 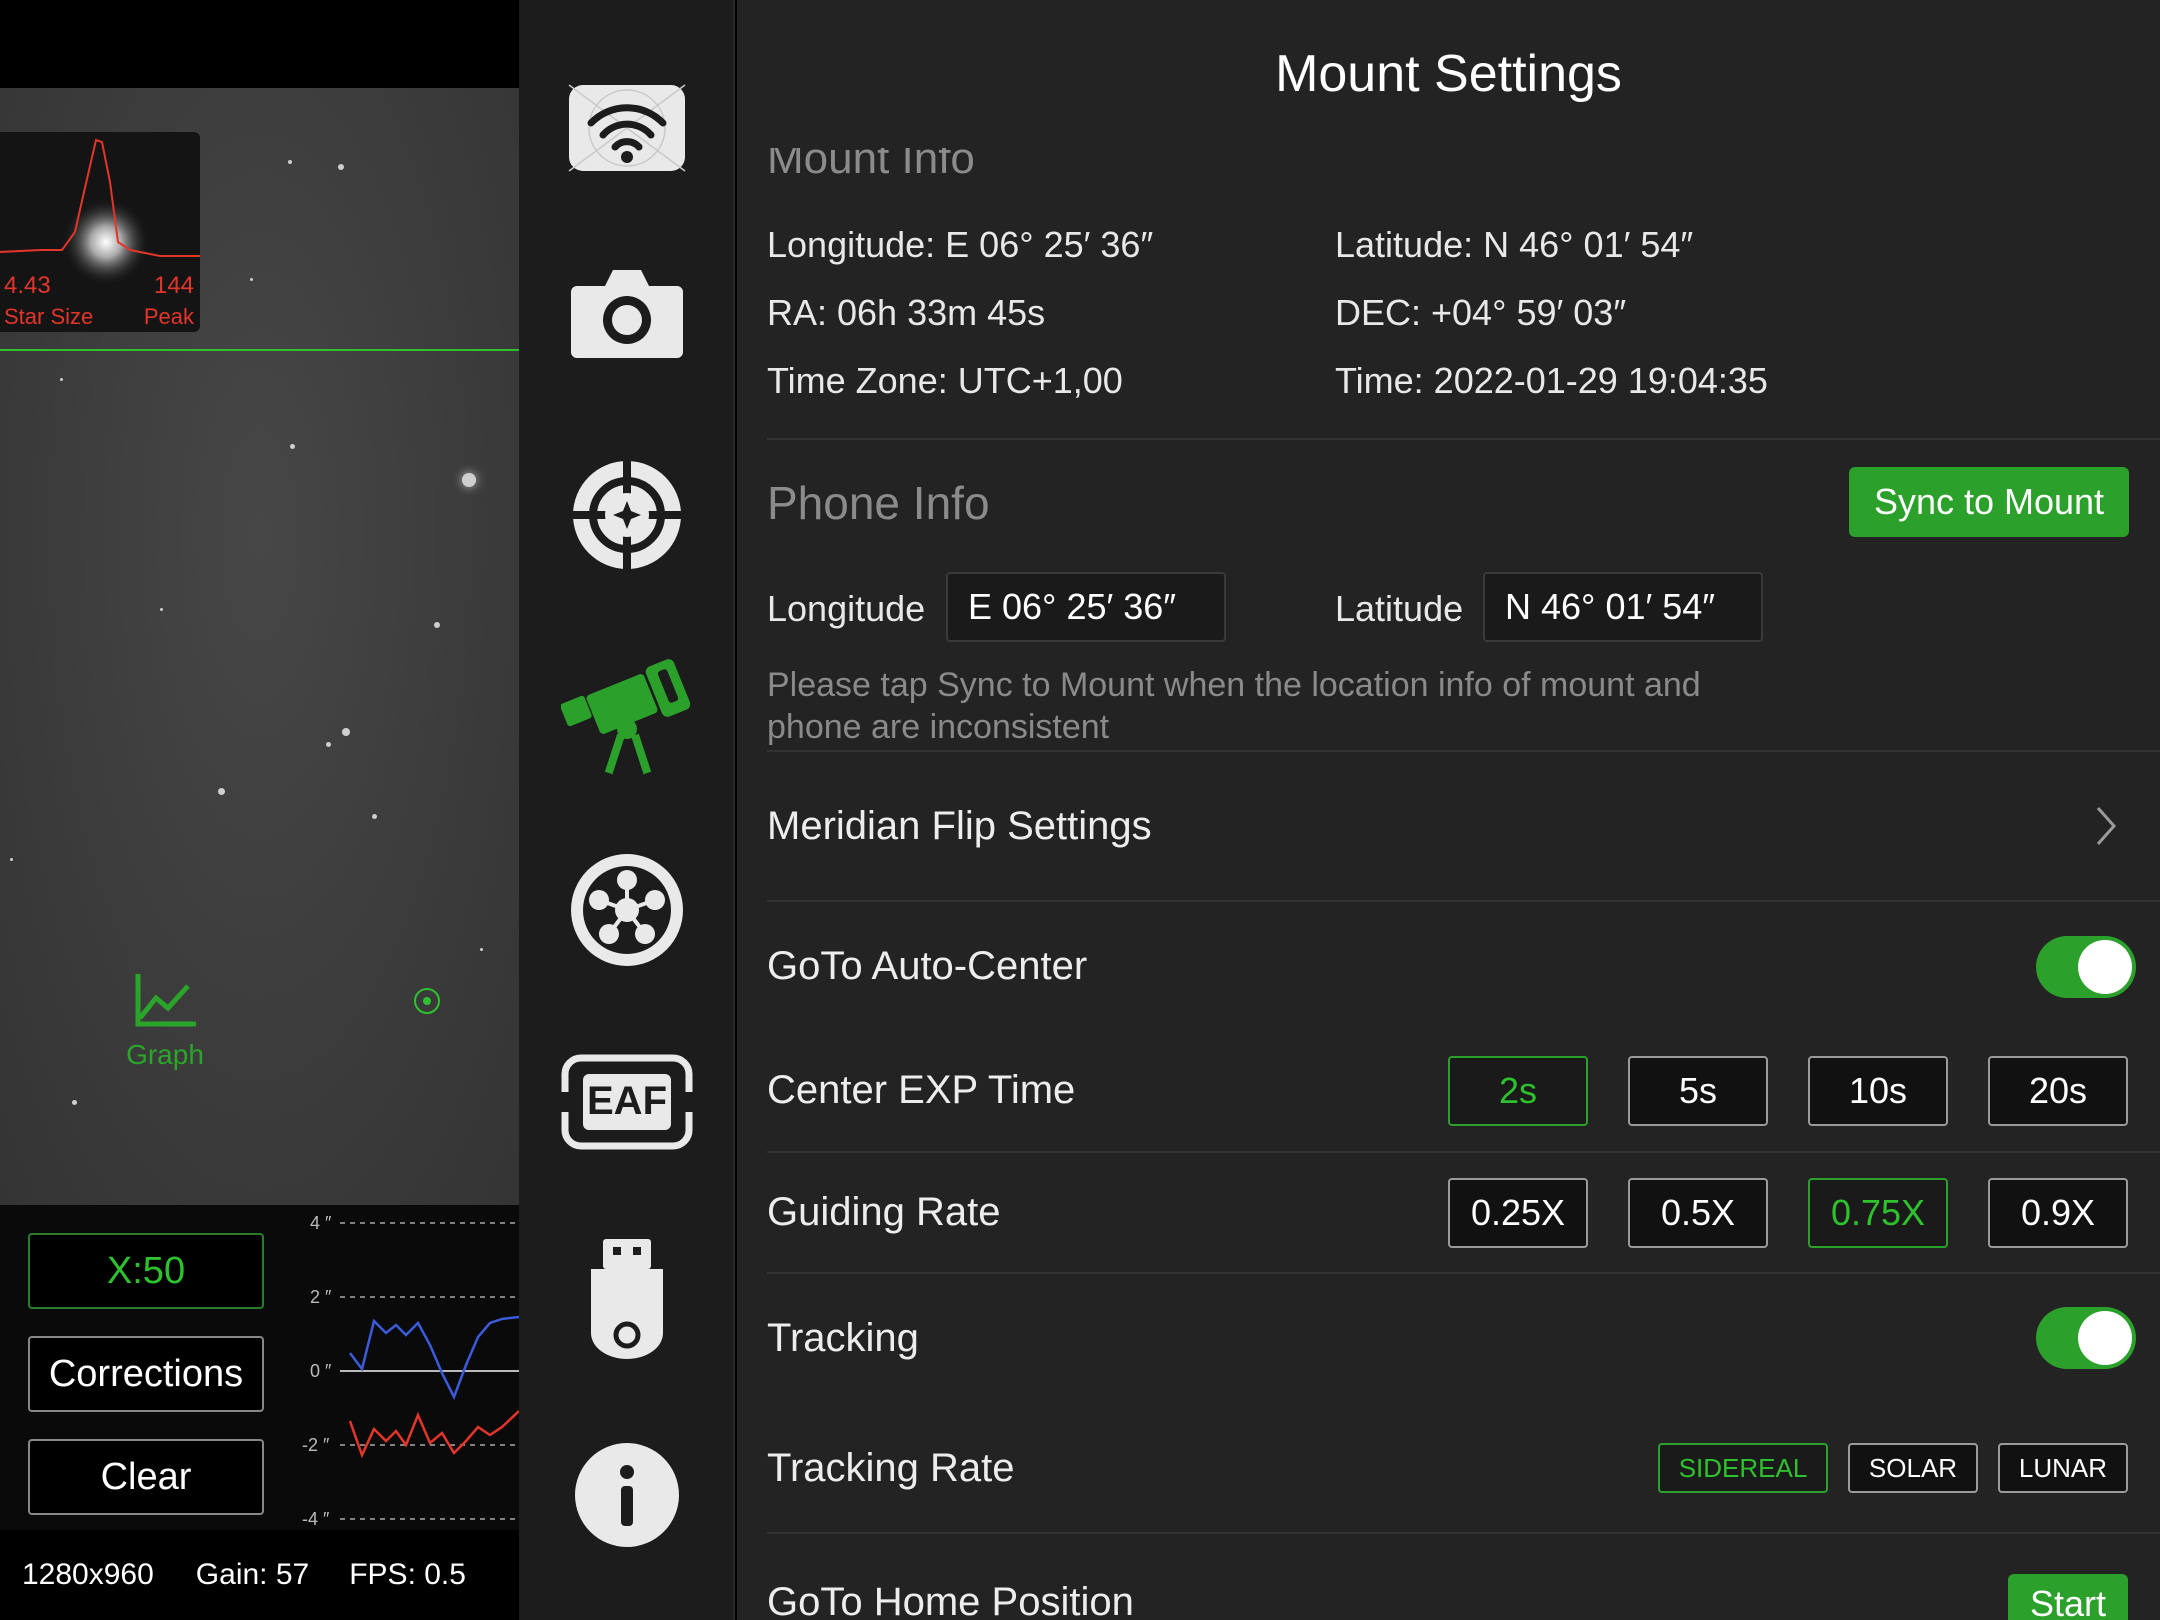 What do you see at coordinates (1448, 826) in the screenshot?
I see `meridian-flip-row: Meridian Flip Settings` at bounding box center [1448, 826].